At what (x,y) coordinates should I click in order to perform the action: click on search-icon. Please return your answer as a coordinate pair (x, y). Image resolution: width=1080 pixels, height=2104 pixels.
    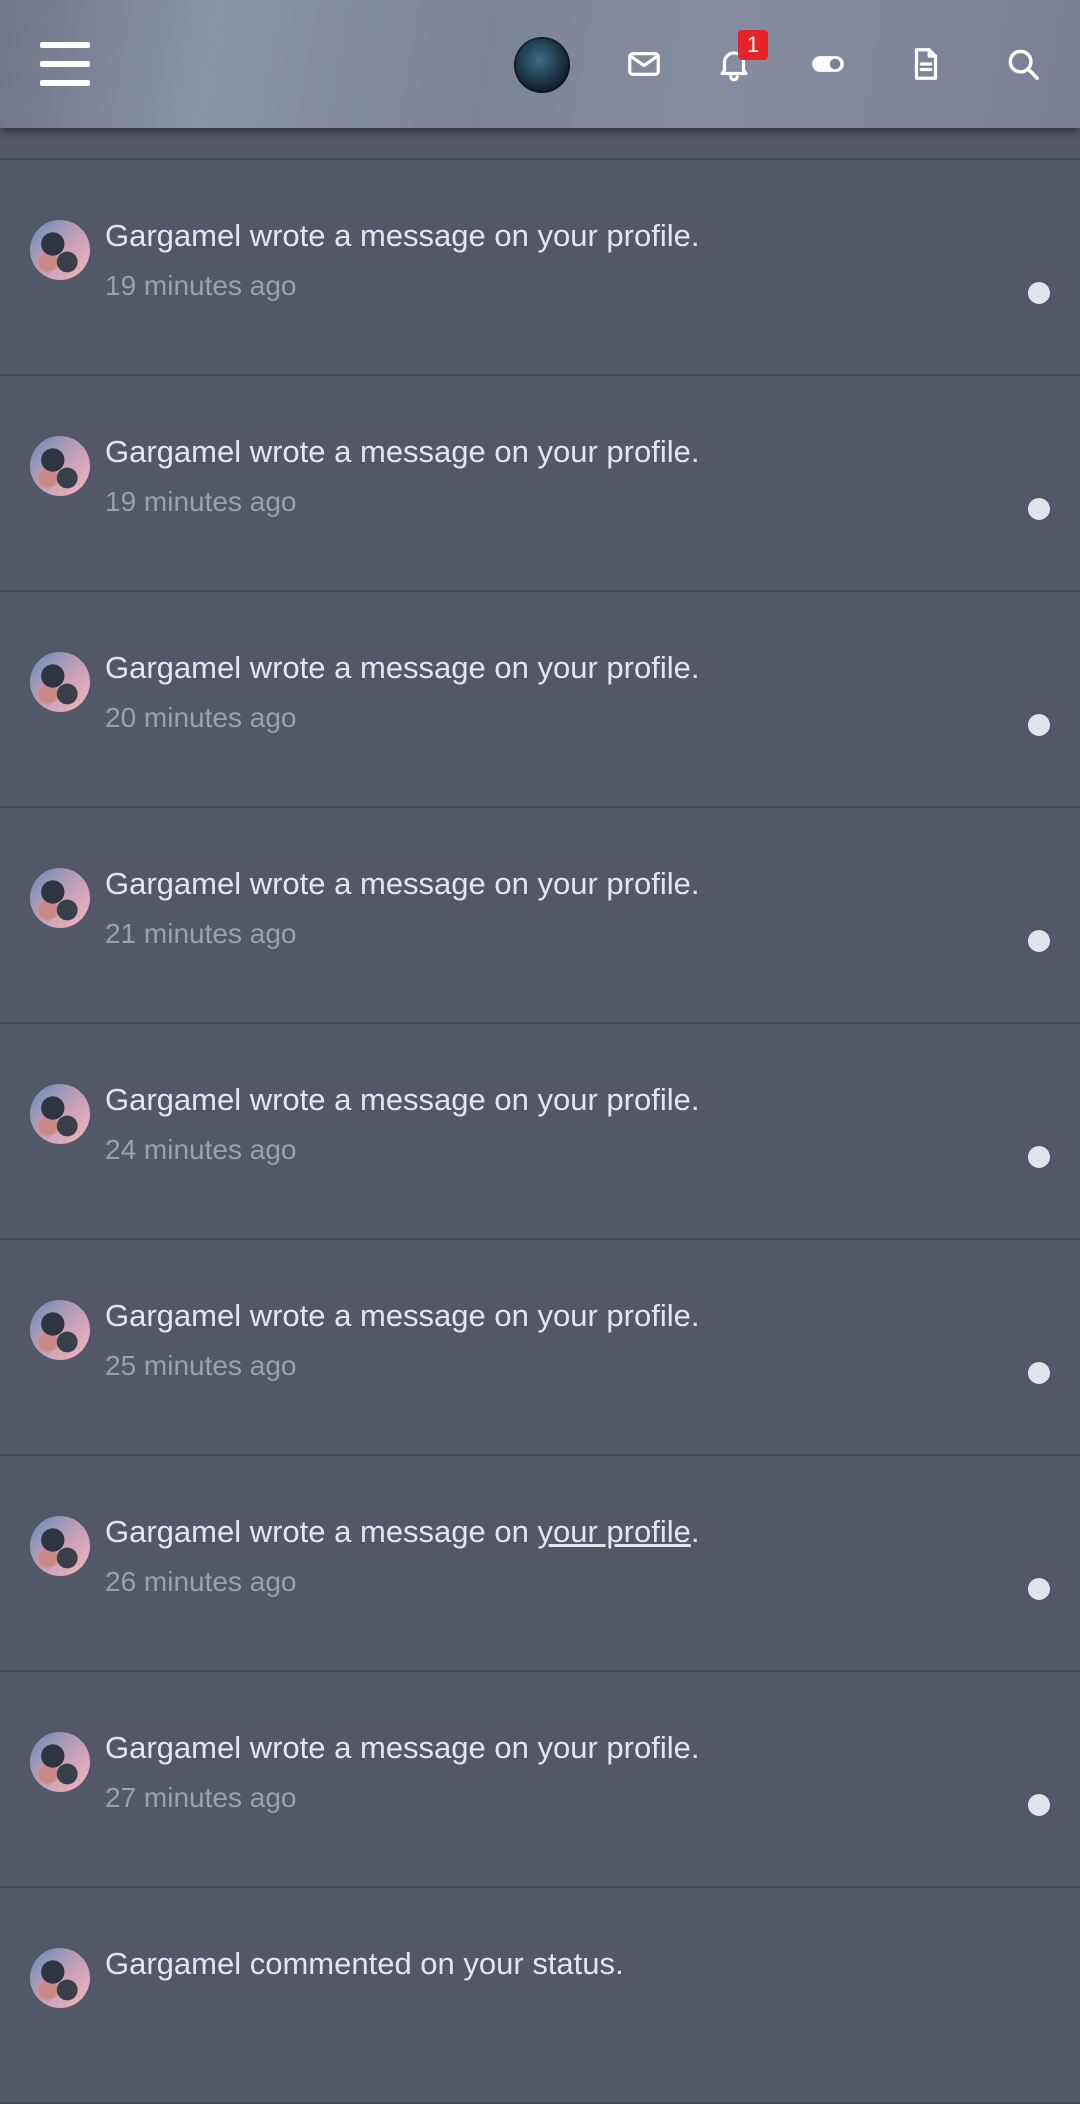
    Looking at the image, I should click on (1023, 64).